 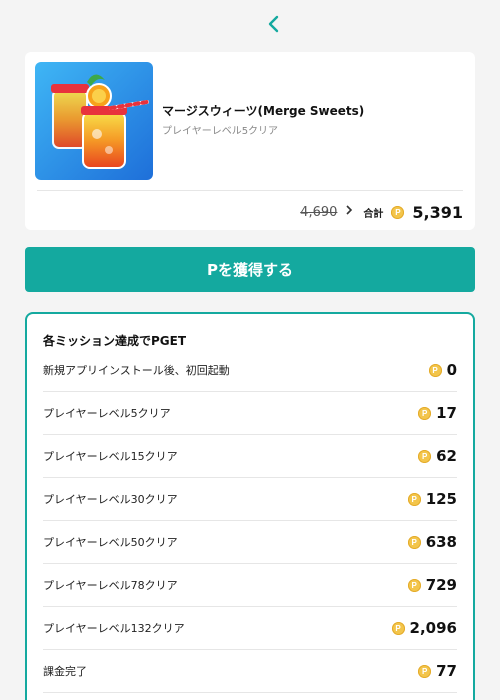 I want to click on mission-points: 0, so click(x=451, y=370).